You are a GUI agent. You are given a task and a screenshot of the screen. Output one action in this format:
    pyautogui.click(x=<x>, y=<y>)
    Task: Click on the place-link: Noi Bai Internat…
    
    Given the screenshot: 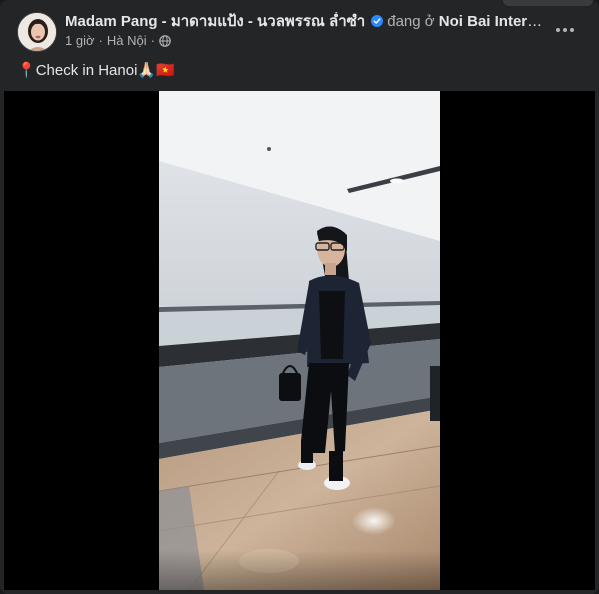 What is the action you would take?
    pyautogui.click(x=494, y=21)
    